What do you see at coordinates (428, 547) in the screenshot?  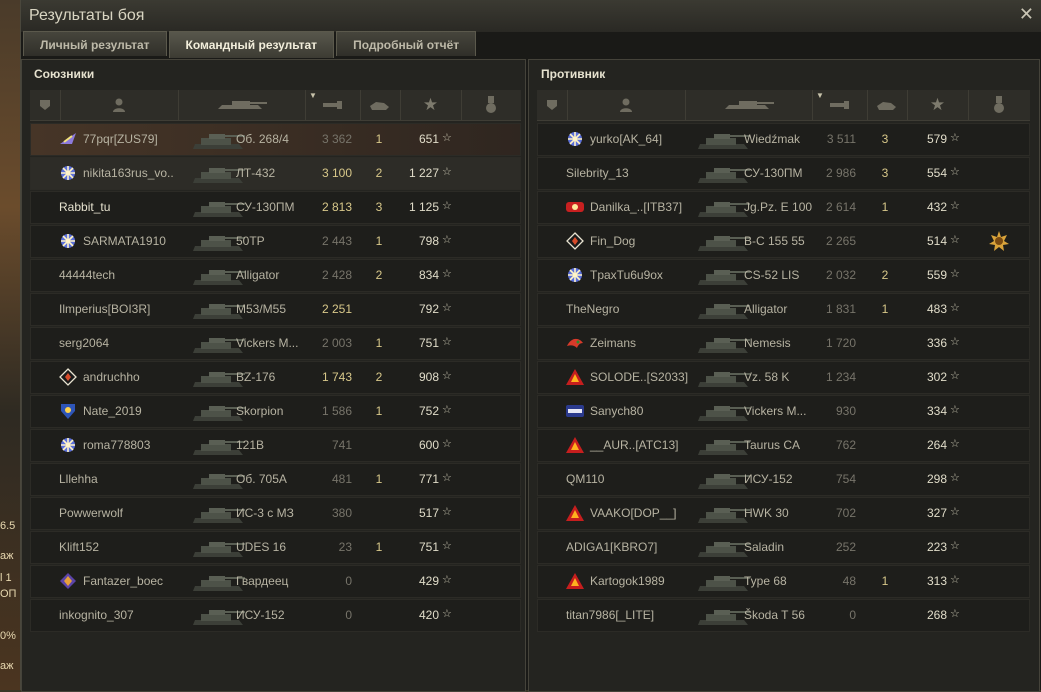 I see `xp-value: 751` at bounding box center [428, 547].